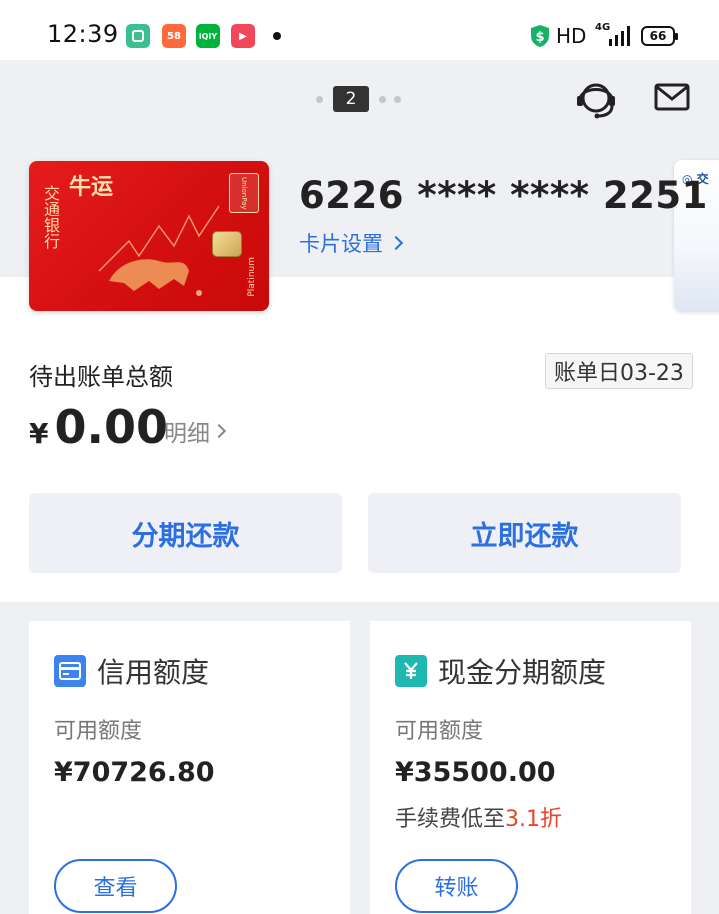  What do you see at coordinates (475, 772) in the screenshot?
I see `cash-available-value: ¥35500.00` at bounding box center [475, 772].